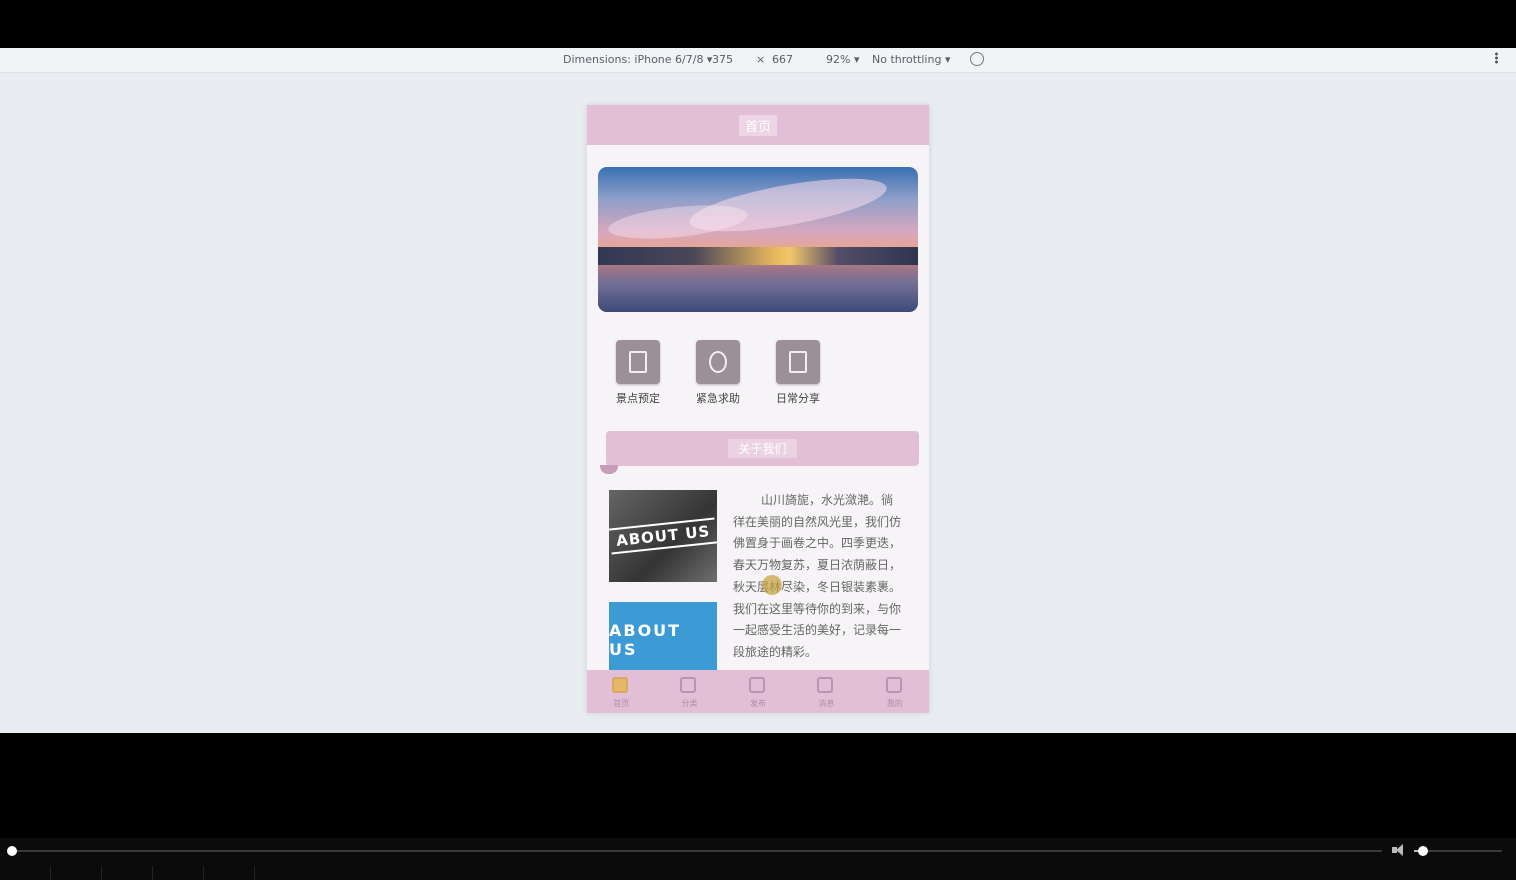  Describe the element at coordinates (1422, 851) in the screenshot. I see `volume-handle` at that location.